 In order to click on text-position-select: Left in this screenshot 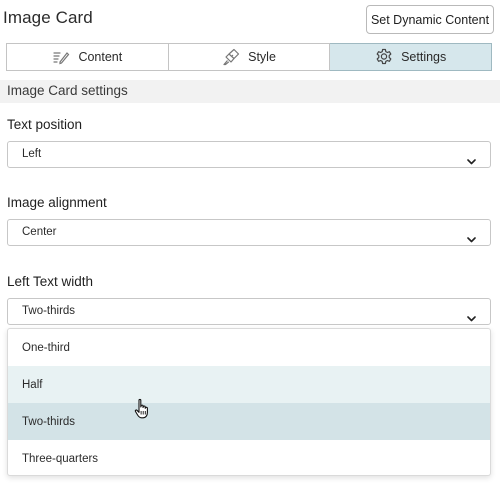, I will do `click(249, 154)`.